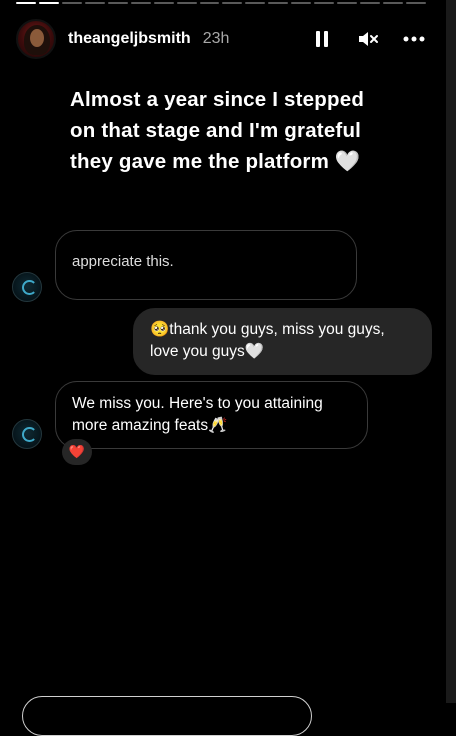 This screenshot has width=456, height=736. I want to click on message-bubble-cut: appreciate this., so click(206, 265).